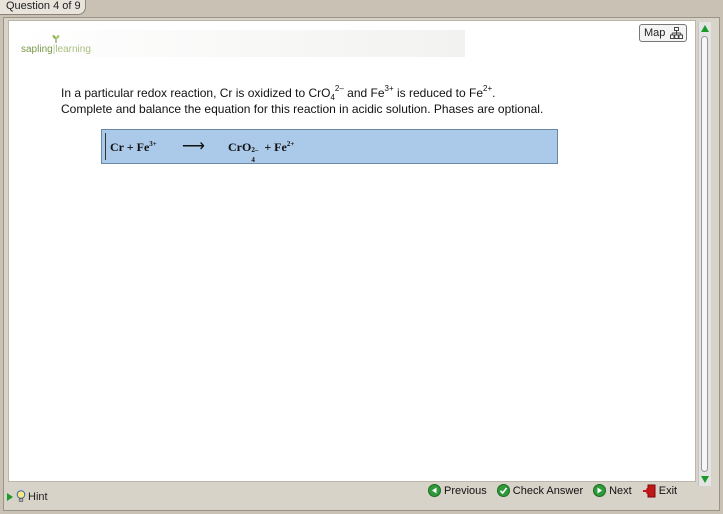  What do you see at coordinates (242, 43) in the screenshot?
I see `logo-bar: sapling|learning` at bounding box center [242, 43].